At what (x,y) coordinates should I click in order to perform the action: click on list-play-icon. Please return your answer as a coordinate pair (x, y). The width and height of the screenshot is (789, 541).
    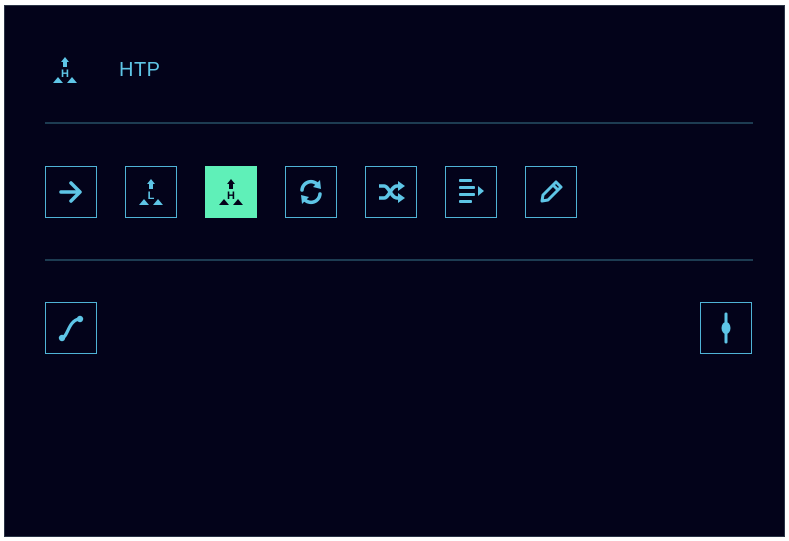
    Looking at the image, I should click on (471, 192).